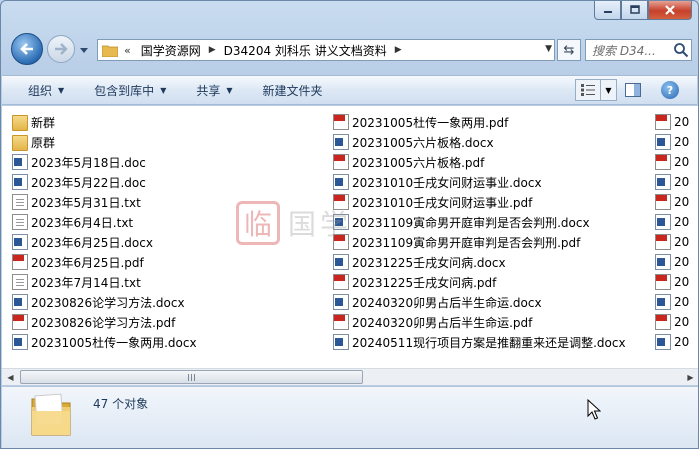 The width and height of the screenshot is (699, 449). What do you see at coordinates (479, 322) in the screenshot?
I see `file-item: 20240320卯男占后半生命运.pdf` at bounding box center [479, 322].